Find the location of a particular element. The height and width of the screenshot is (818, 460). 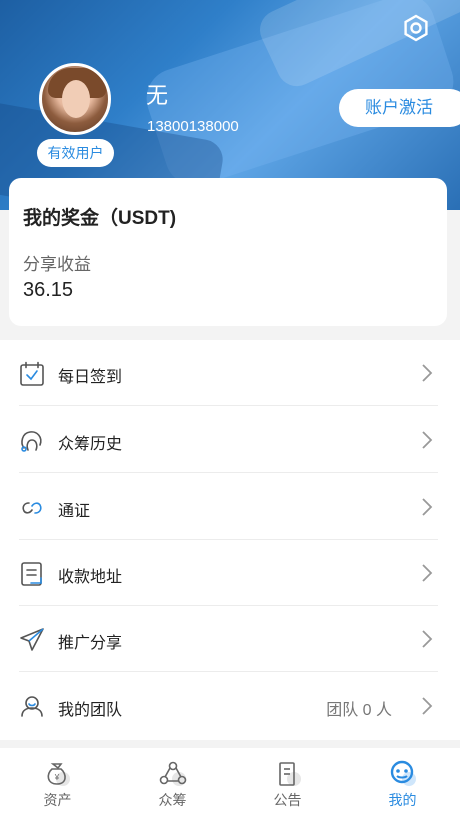

menu-item-label: 众筹历史 is located at coordinates (90, 444).